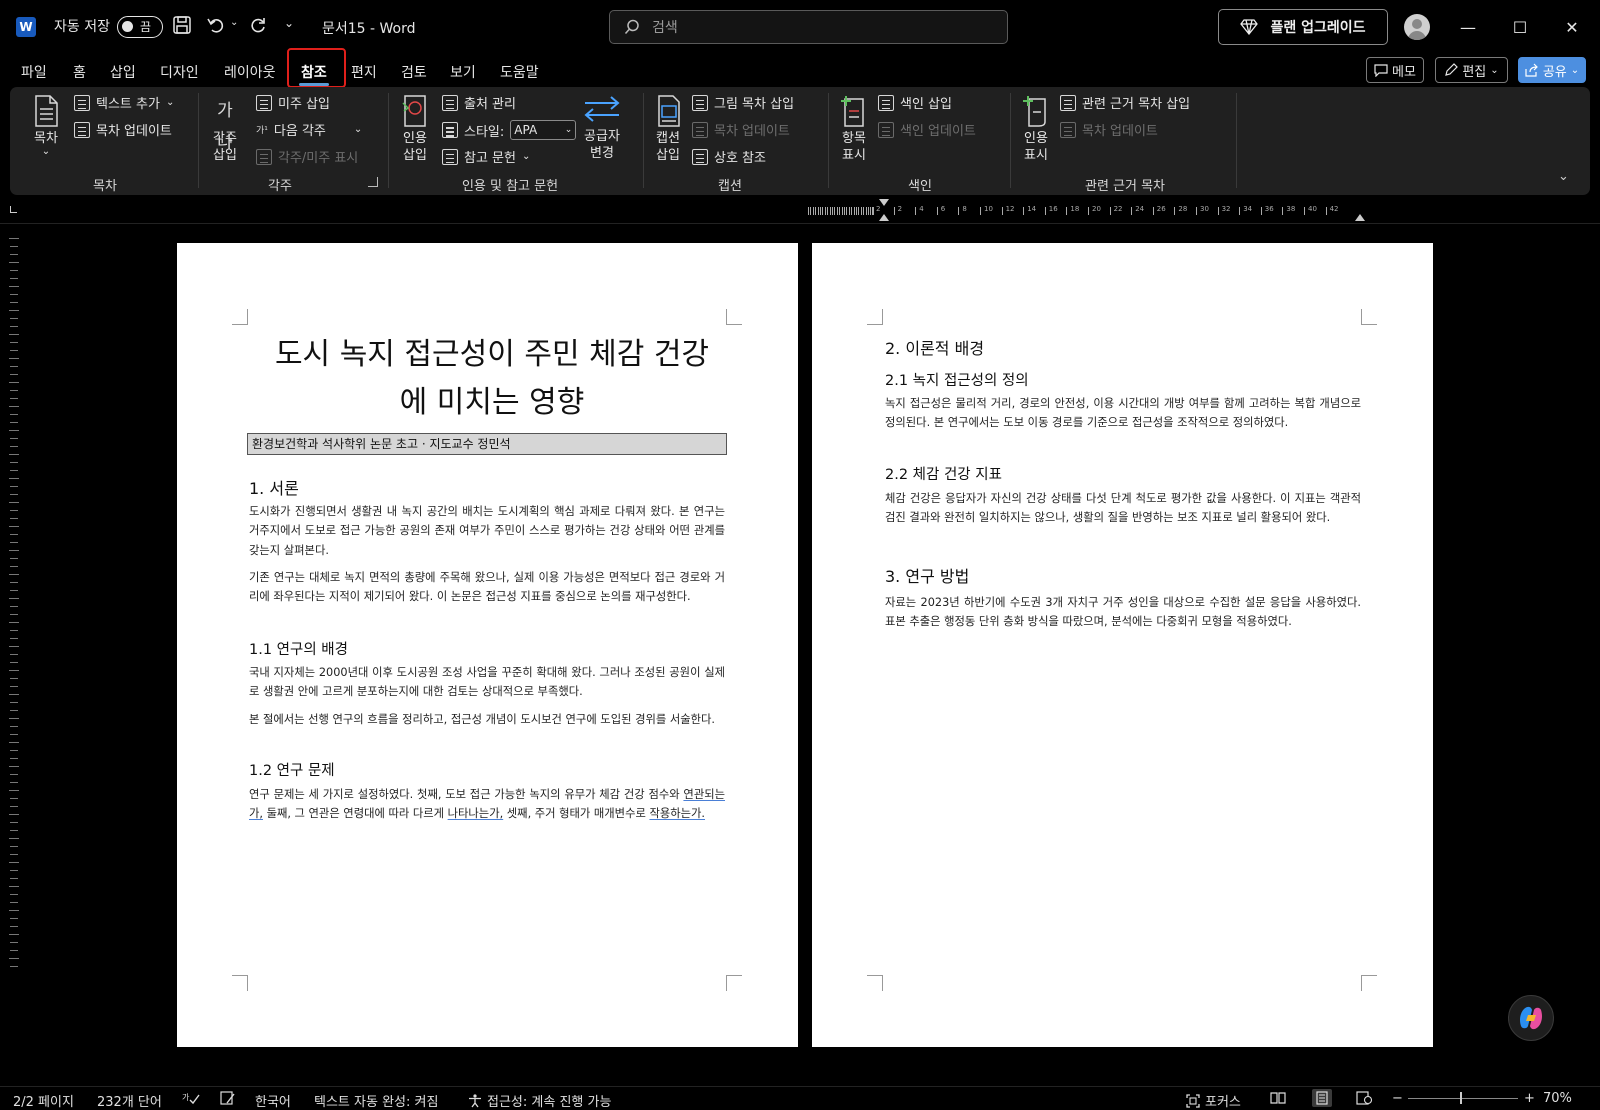 The image size is (1600, 1110). Describe the element at coordinates (1303, 27) in the screenshot. I see `upgrade-plan-button: 플랜 업그레이드` at that location.